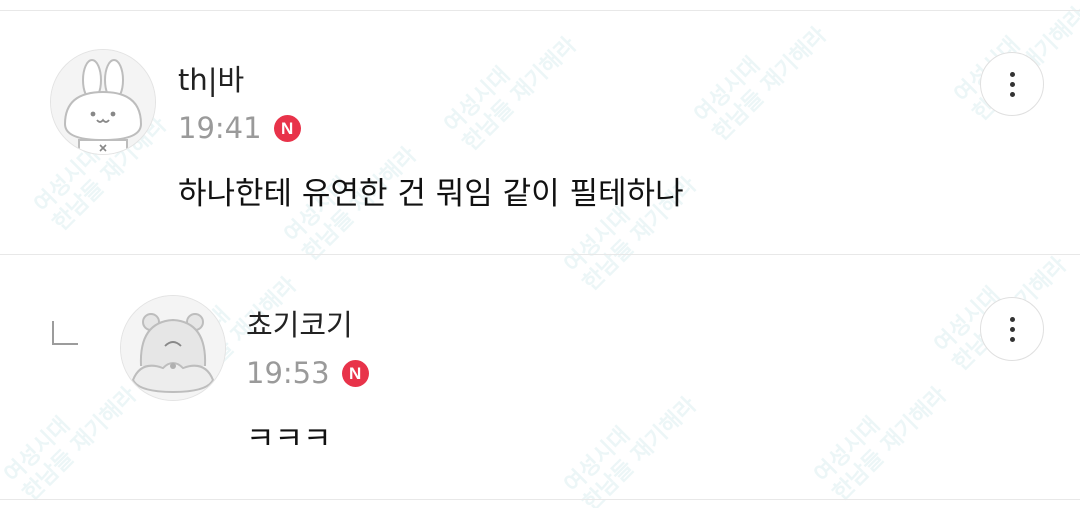 Image resolution: width=1080 pixels, height=508 pixels. What do you see at coordinates (431, 194) in the screenshot?
I see `comment-content: 하나한테 유연한 건 뭐임 같이 필테하나` at bounding box center [431, 194].